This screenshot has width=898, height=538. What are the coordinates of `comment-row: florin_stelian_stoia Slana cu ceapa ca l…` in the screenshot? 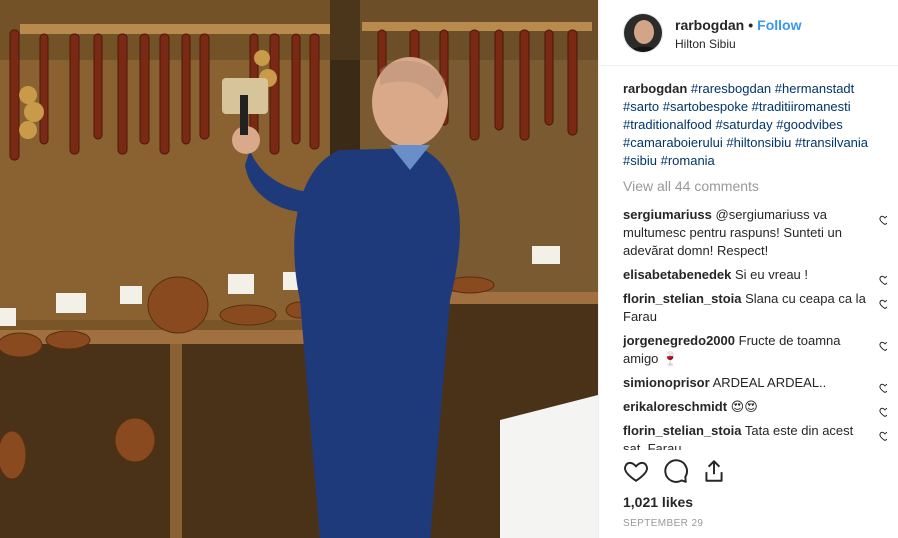 It's located at (755, 308).